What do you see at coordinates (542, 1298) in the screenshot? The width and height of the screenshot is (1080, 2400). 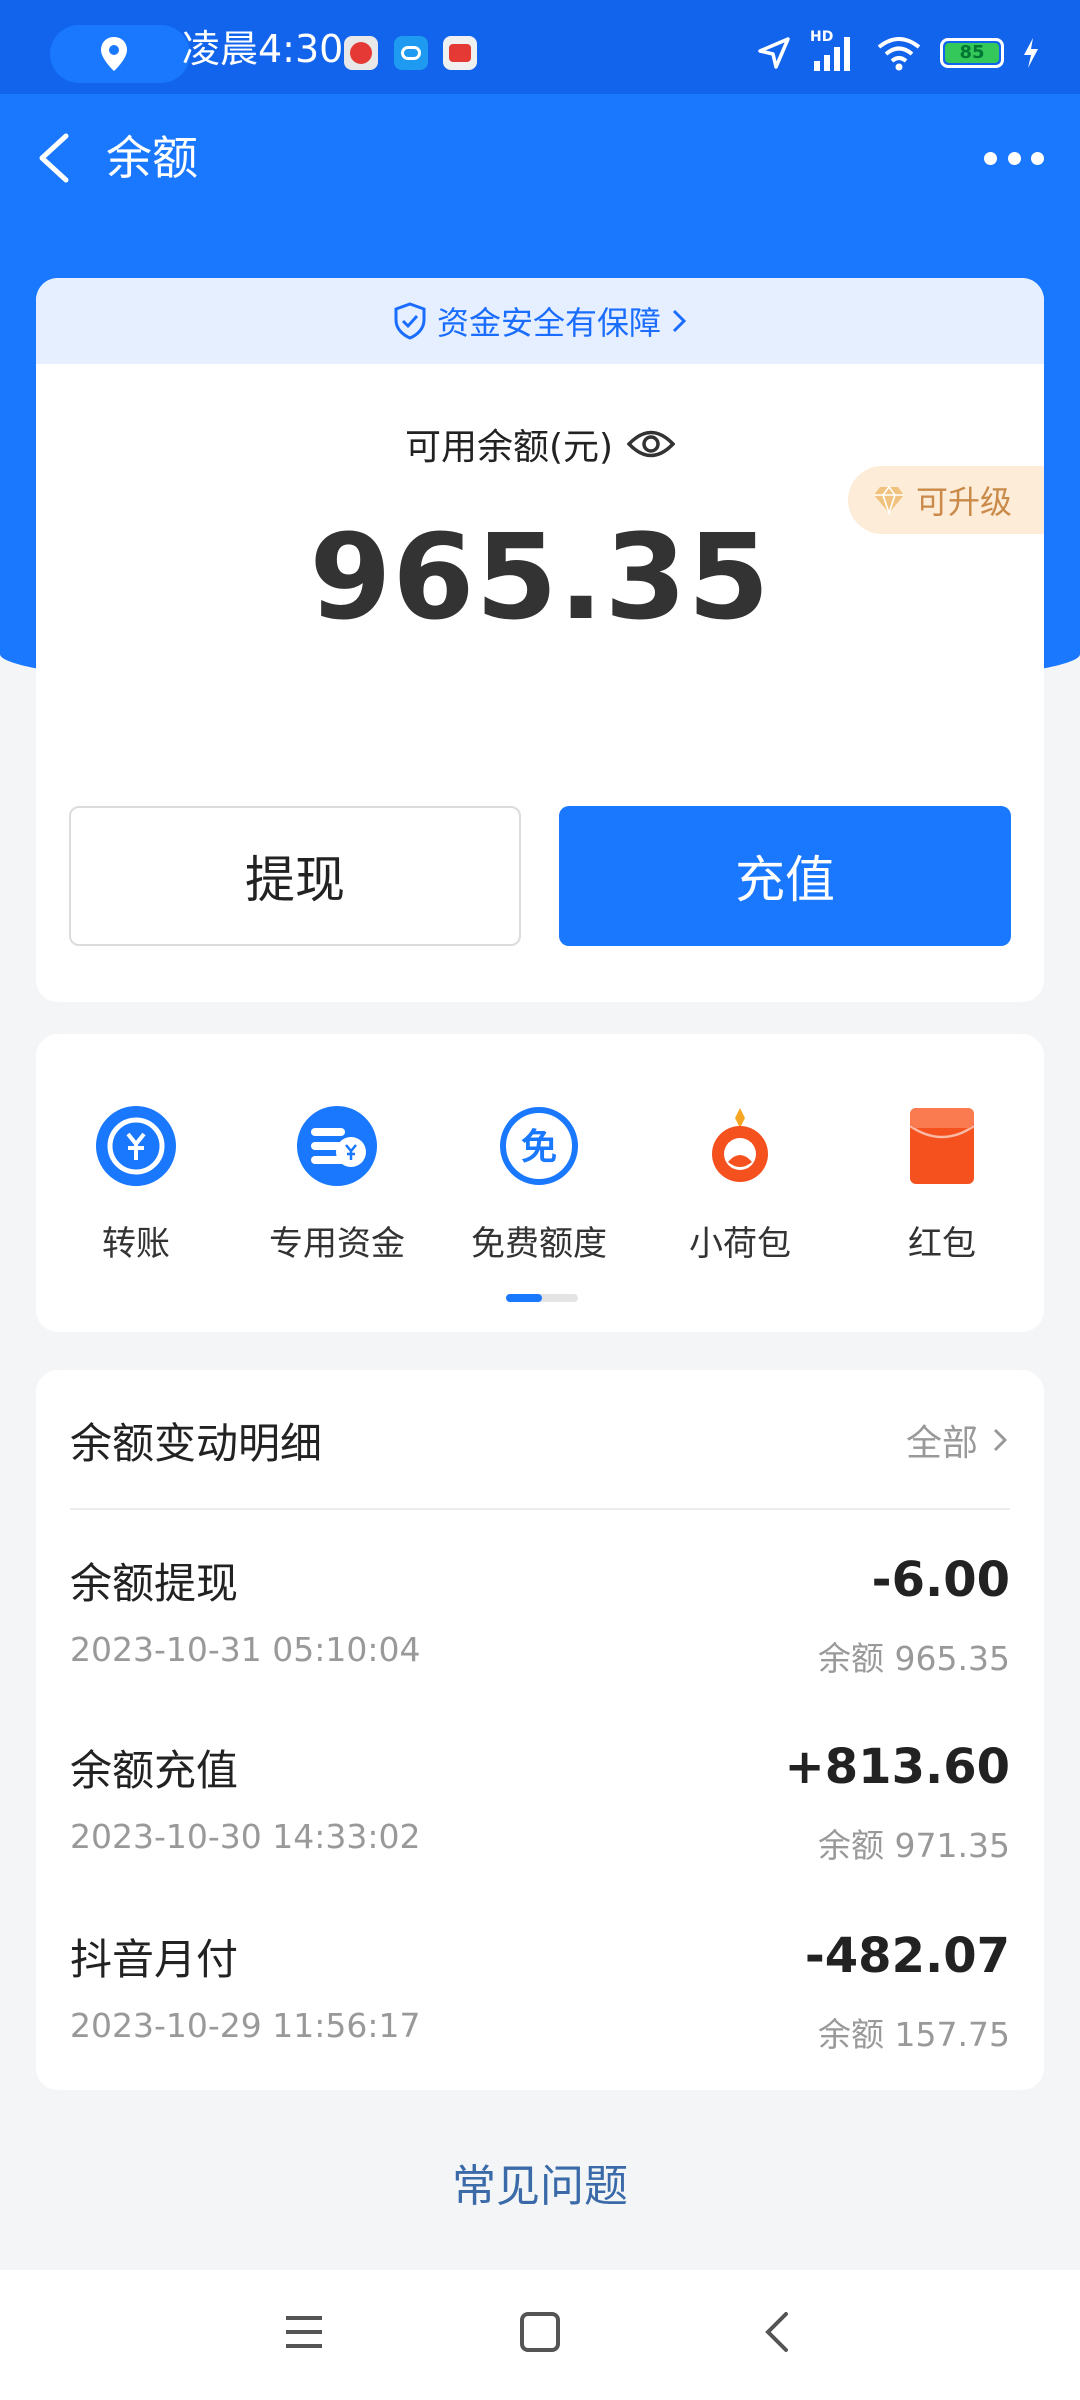 I see `page-indicator` at bounding box center [542, 1298].